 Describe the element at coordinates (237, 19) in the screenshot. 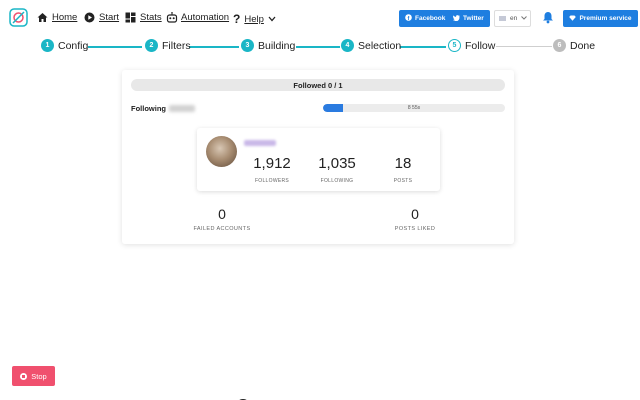

I see `question-icon: ?` at that location.